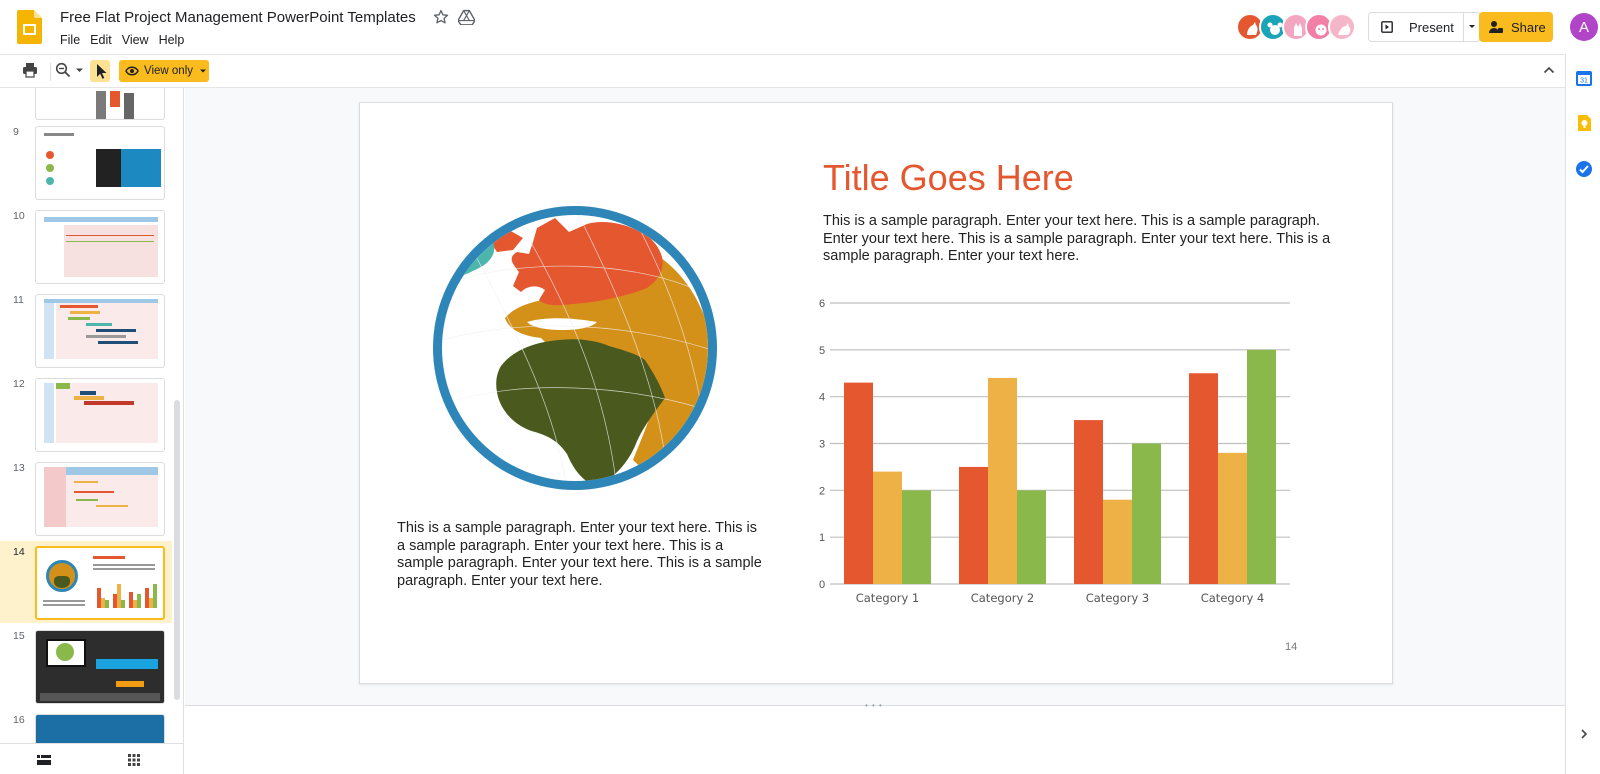 This screenshot has width=1600, height=774. I want to click on speaker-notes: • • •, so click(875, 737).